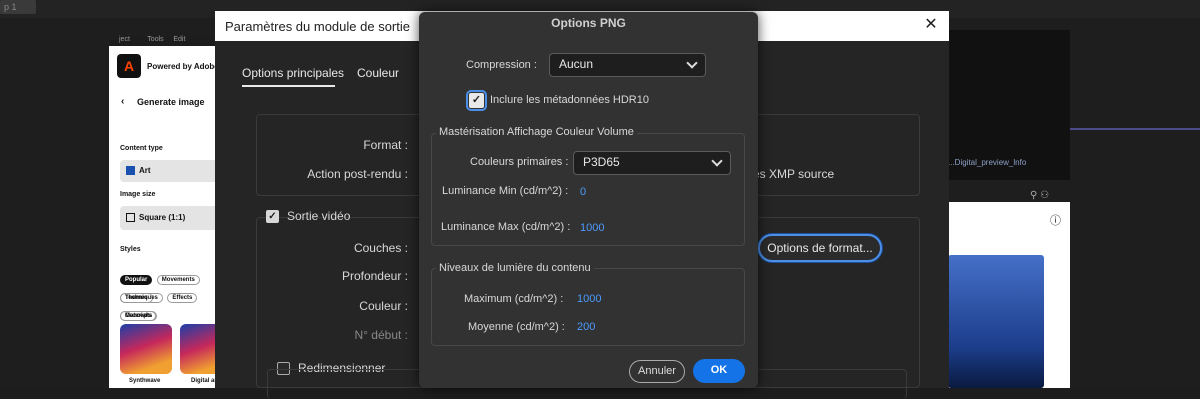 The image size is (1200, 399). What do you see at coordinates (1055, 220) in the screenshot?
I see `info-icon: ⓘ` at bounding box center [1055, 220].